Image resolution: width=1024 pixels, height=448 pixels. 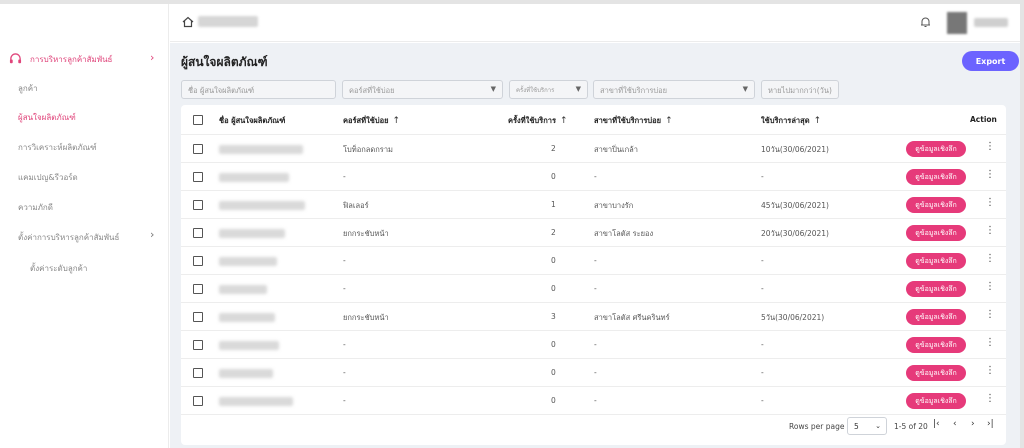 What do you see at coordinates (71, 59) in the screenshot?
I see `sidebar-group-label: การบริหารลูกค้าสัมพันธ์` at bounding box center [71, 59].